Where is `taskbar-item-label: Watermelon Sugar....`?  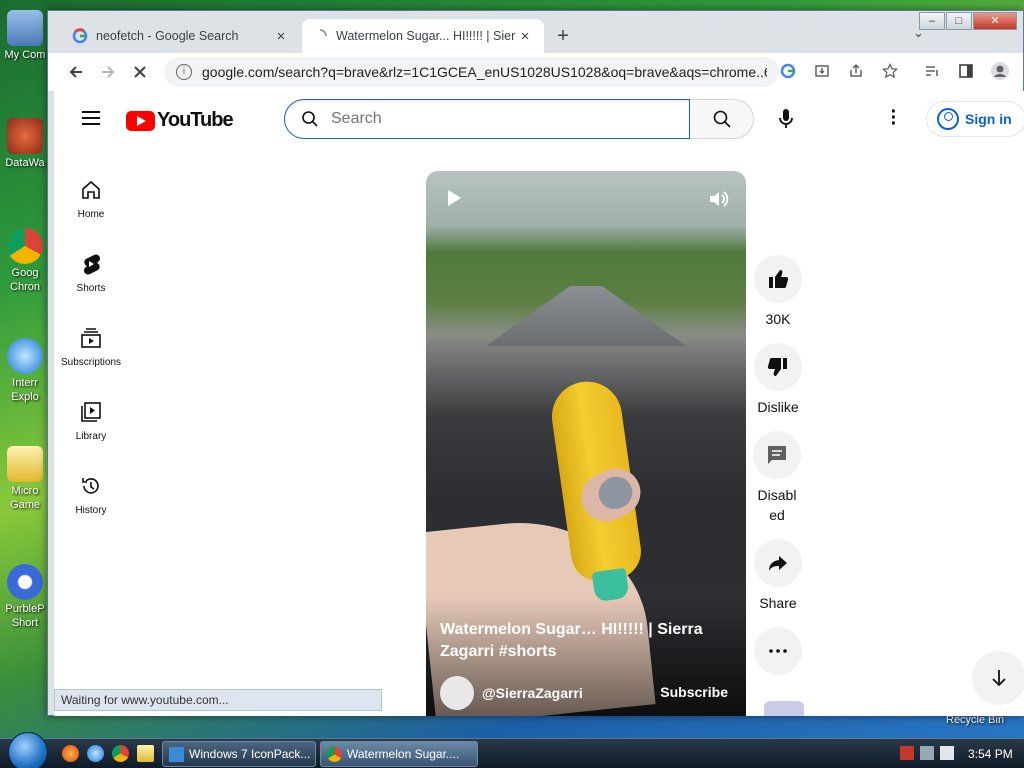
taskbar-item-label: Watermelon Sugar.... is located at coordinates (403, 754).